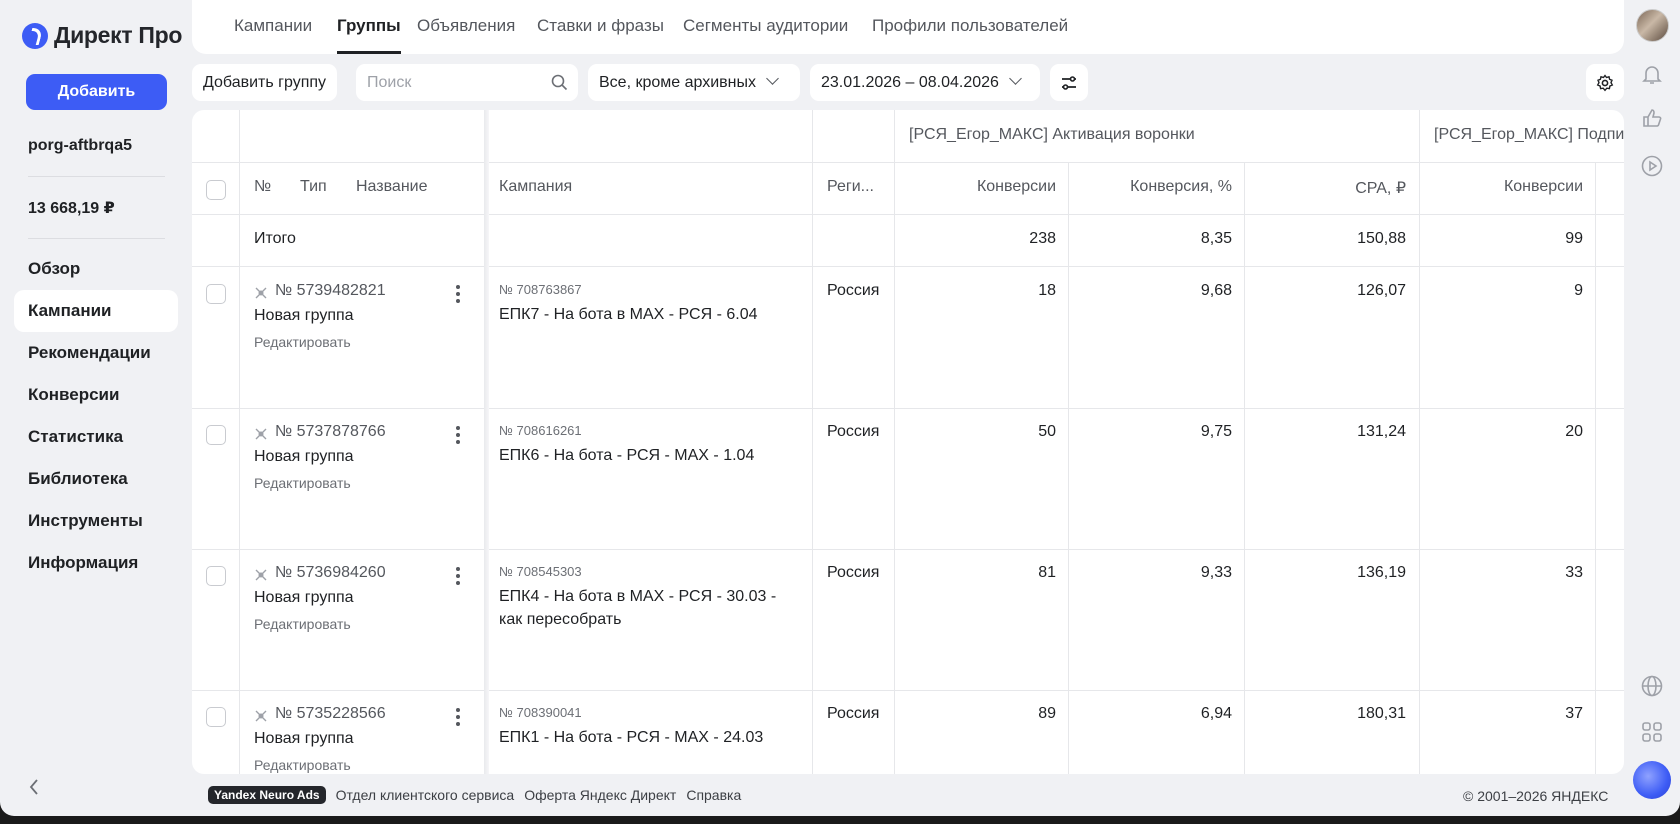  I want to click on tab-user-profiles: Профили пользователей, so click(970, 35).